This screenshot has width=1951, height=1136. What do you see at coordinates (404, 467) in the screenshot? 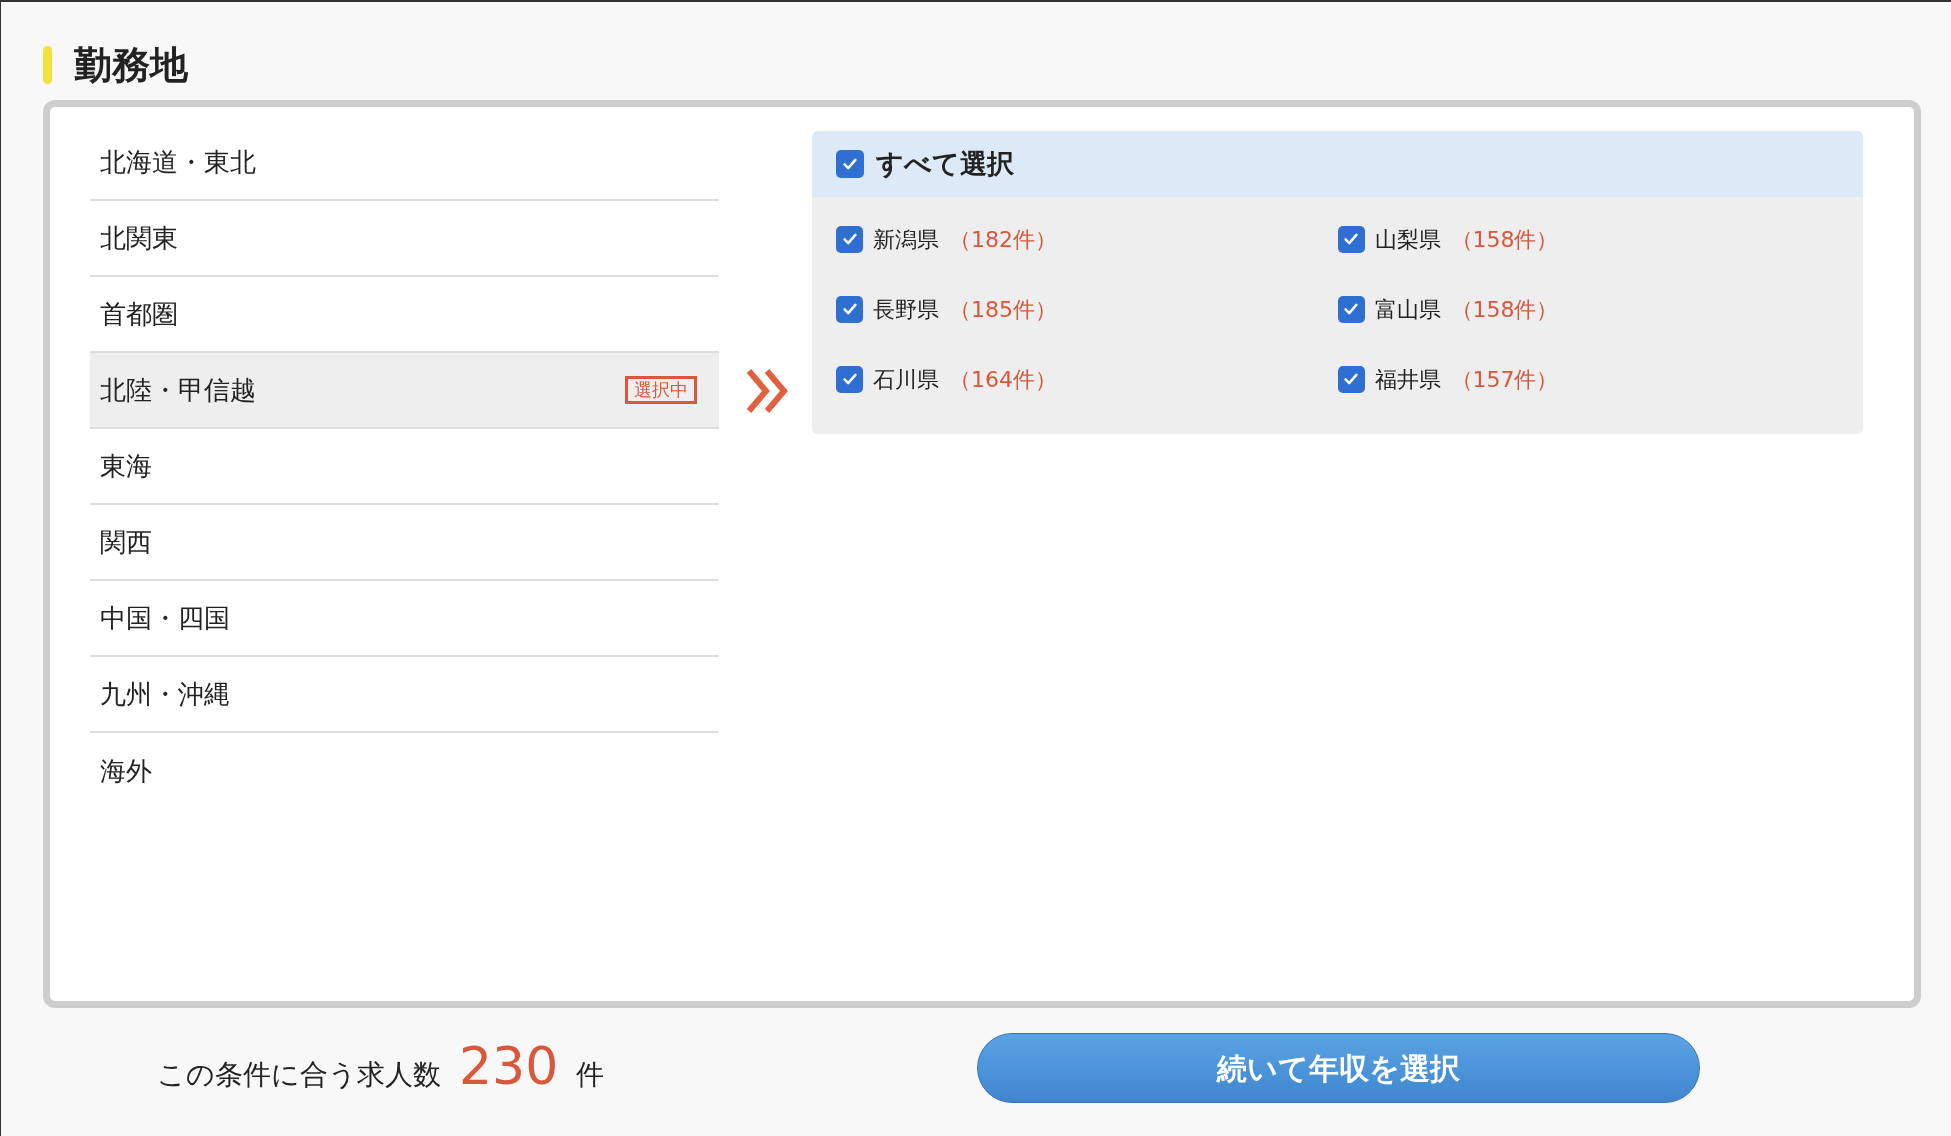
I see `region-item: 東海` at bounding box center [404, 467].